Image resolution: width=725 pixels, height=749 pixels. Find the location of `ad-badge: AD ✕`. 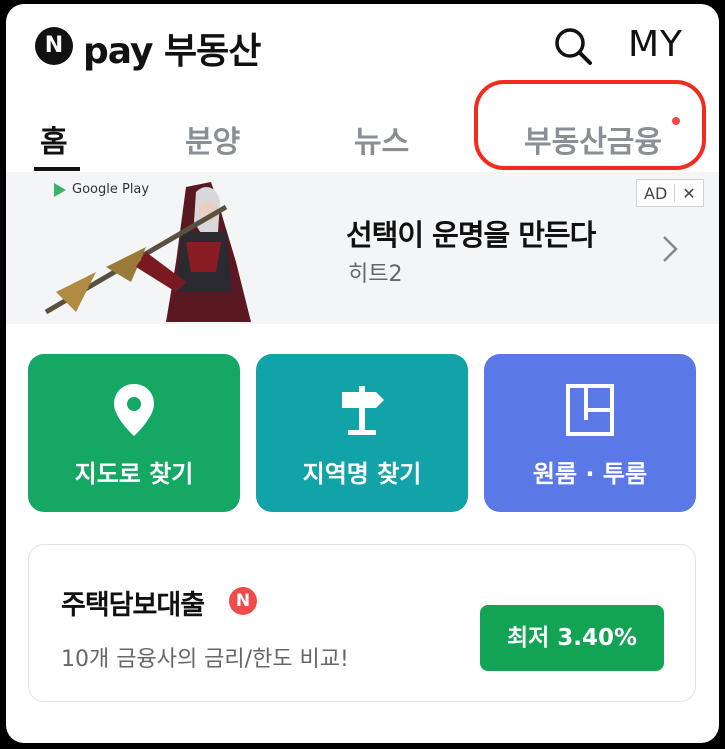

ad-badge: AD ✕ is located at coordinates (670, 193).